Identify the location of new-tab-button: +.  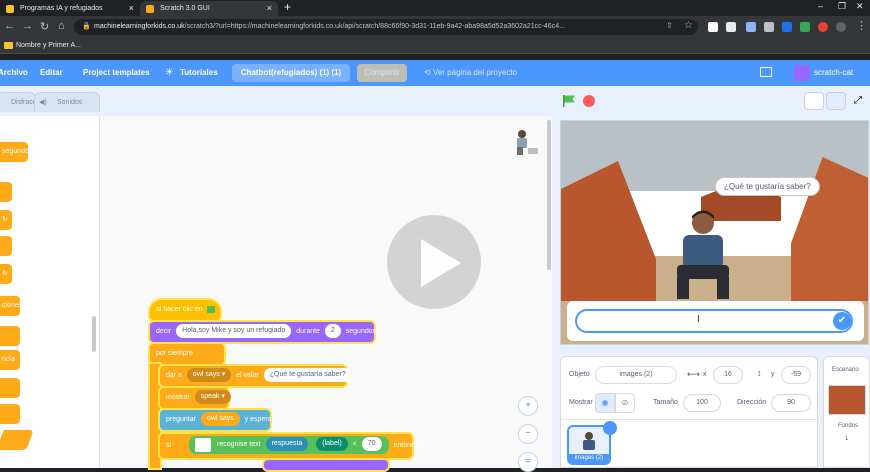
(287, 7).